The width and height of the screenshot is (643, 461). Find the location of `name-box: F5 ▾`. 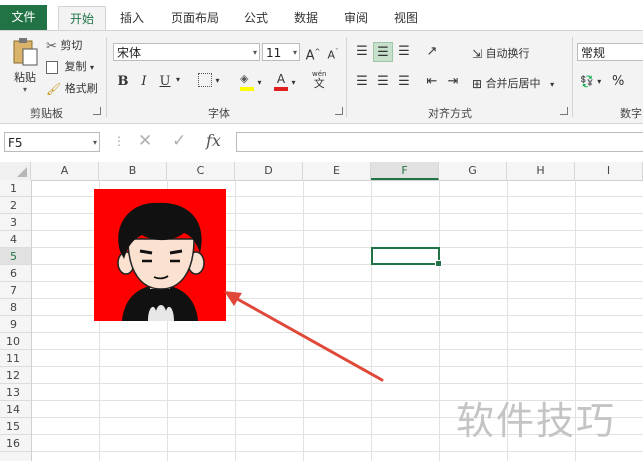

name-box: F5 ▾ is located at coordinates (52, 142).